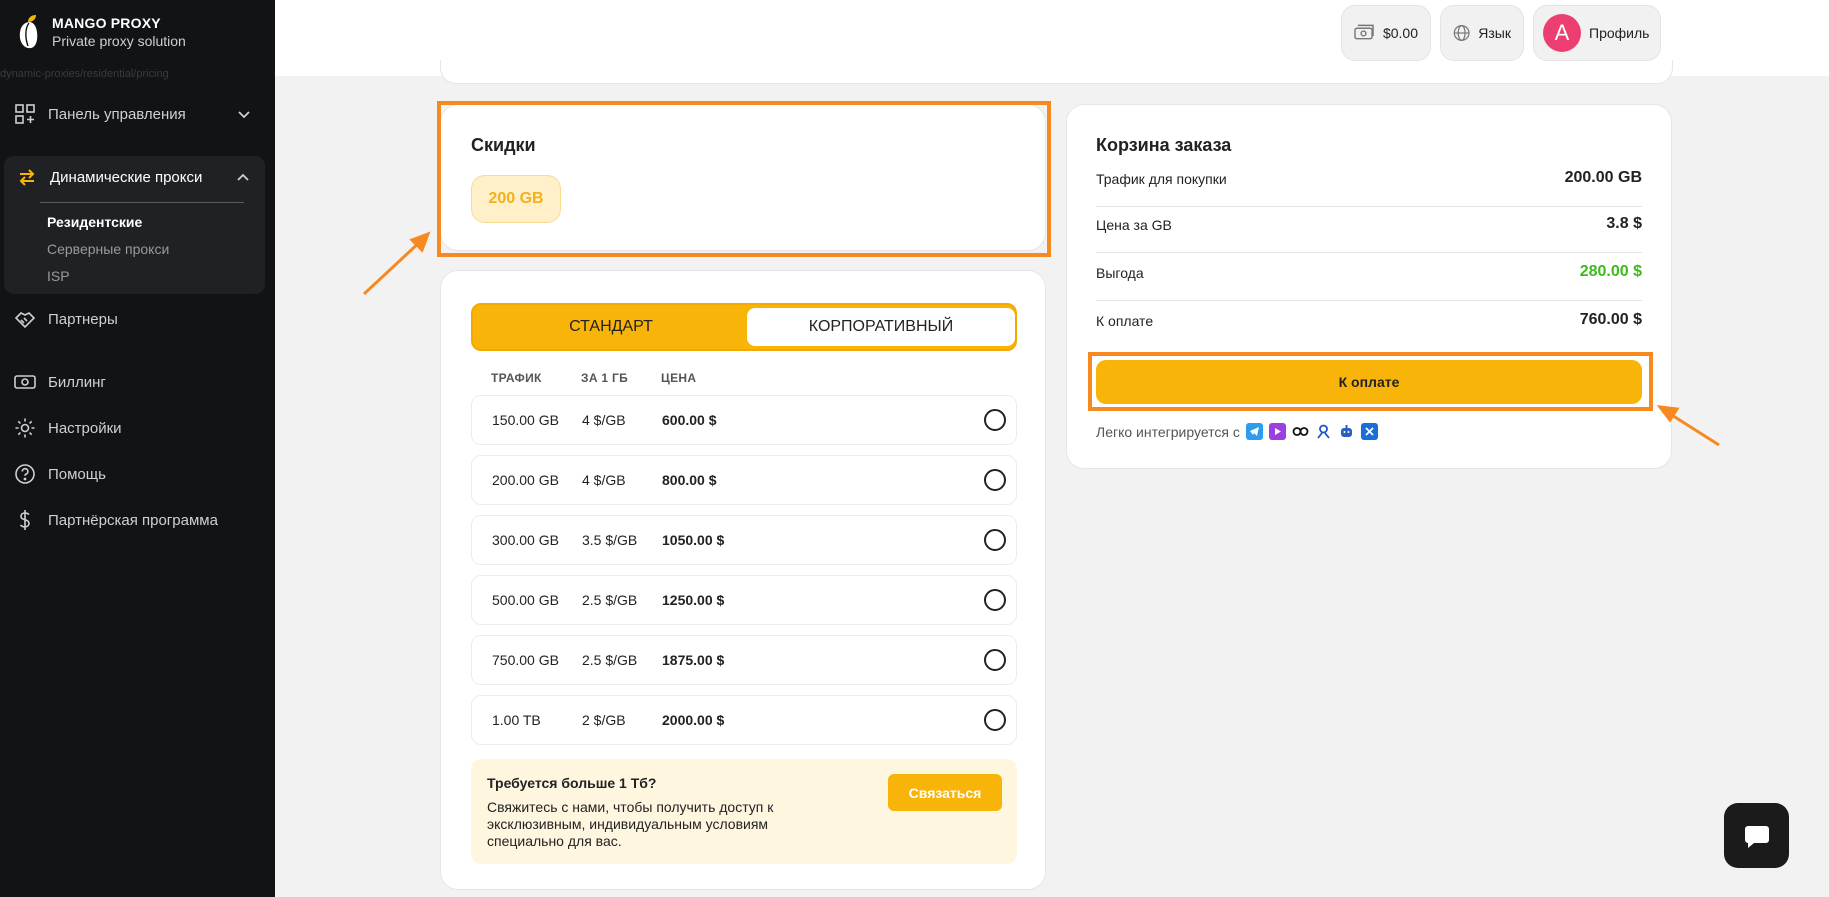  What do you see at coordinates (744, 540) in the screenshot?
I see `table-row: 300.00 GB 3.5 $/GB 1050.00 $` at bounding box center [744, 540].